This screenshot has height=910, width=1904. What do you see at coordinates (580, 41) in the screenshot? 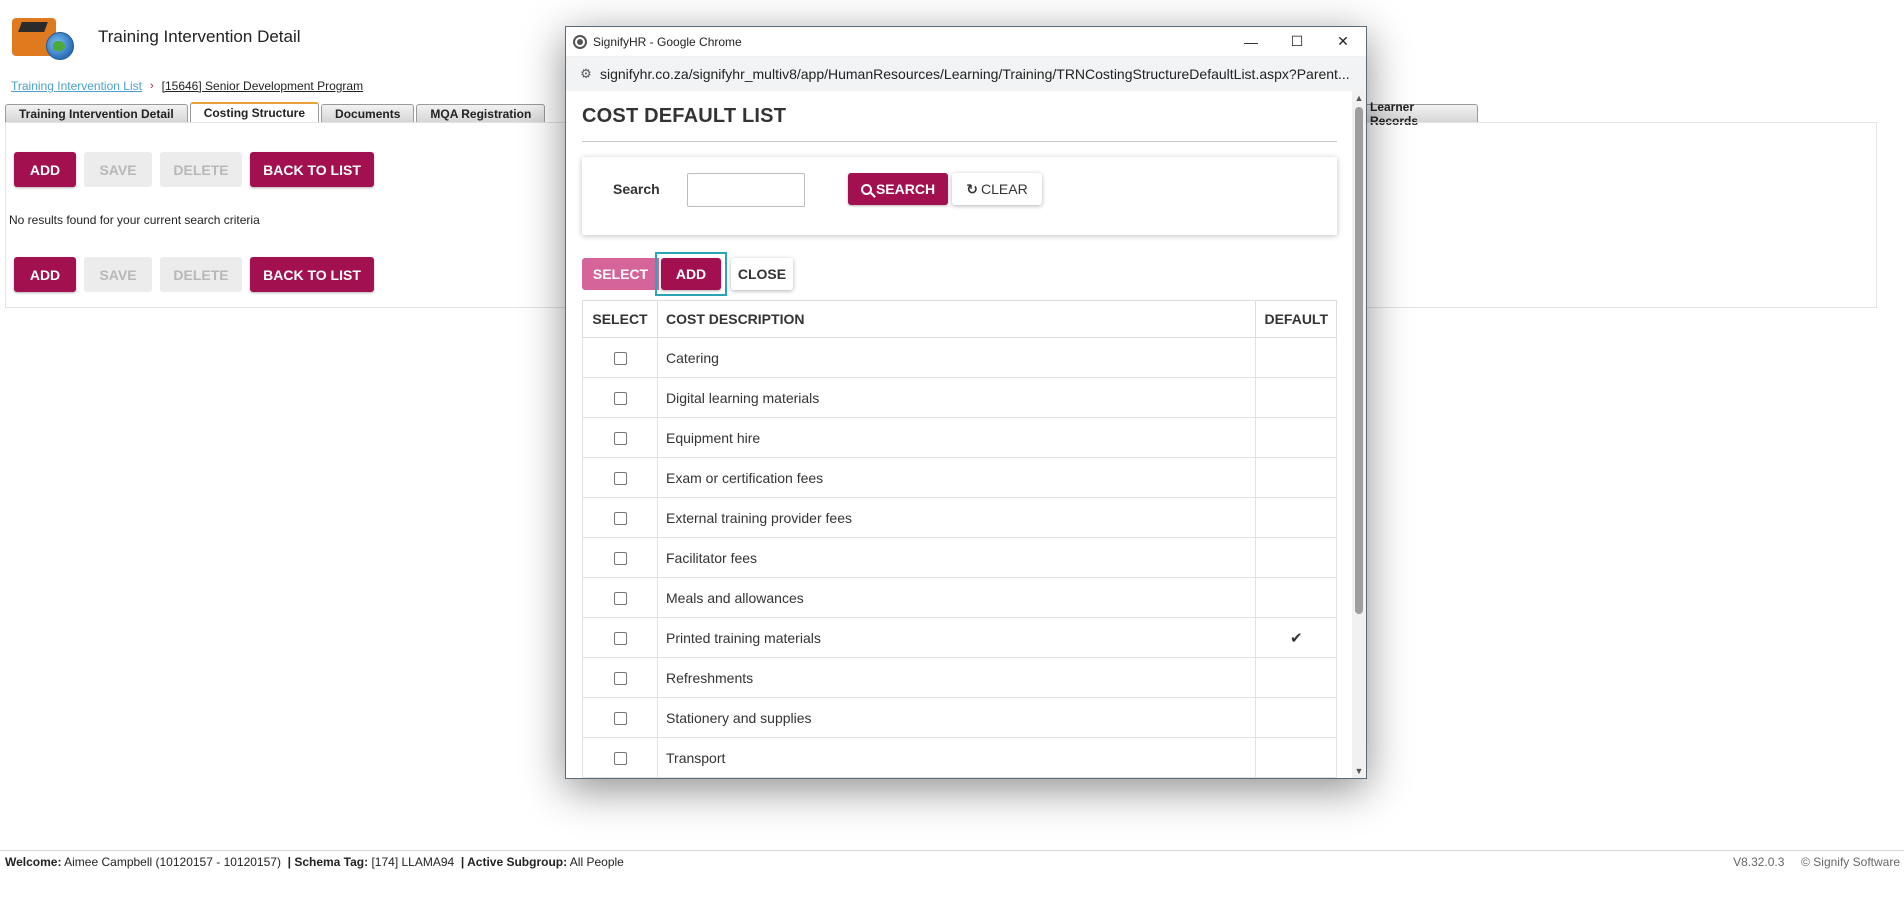
I see `chrome-icon` at bounding box center [580, 41].